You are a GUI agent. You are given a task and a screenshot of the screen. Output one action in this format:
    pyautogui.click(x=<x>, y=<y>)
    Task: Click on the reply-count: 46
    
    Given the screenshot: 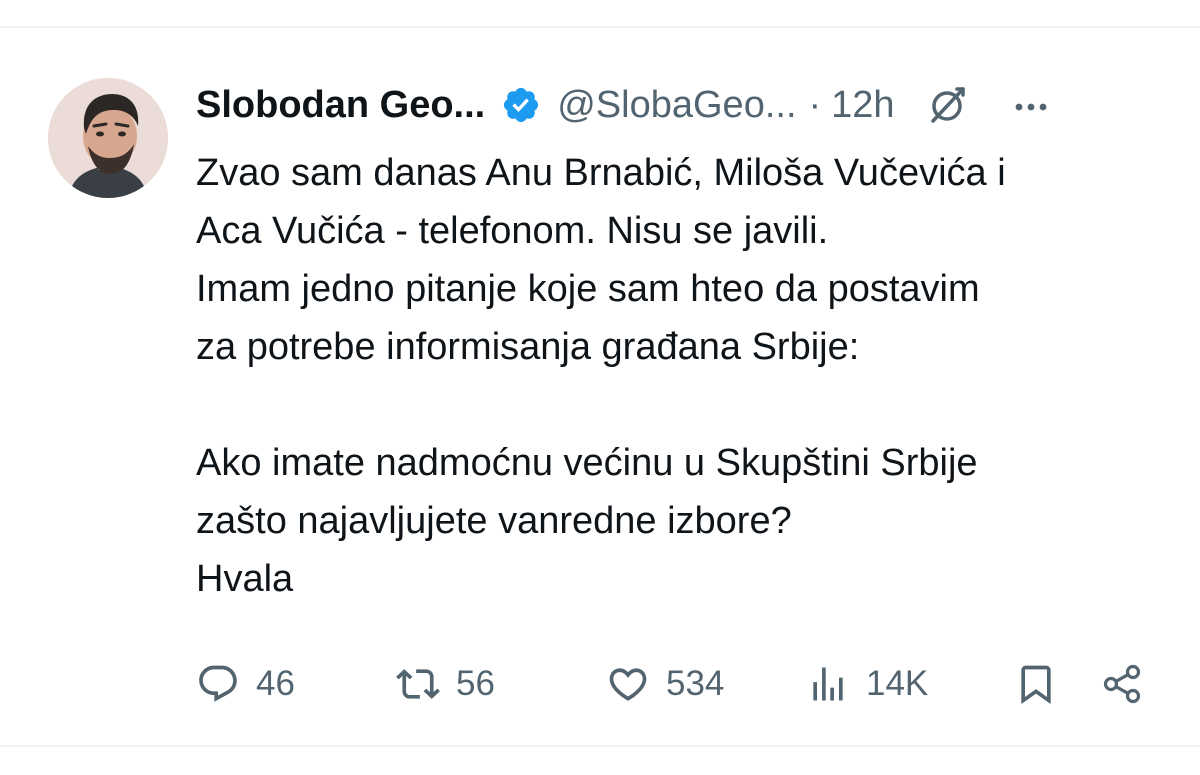 What is the action you would take?
    pyautogui.click(x=275, y=683)
    